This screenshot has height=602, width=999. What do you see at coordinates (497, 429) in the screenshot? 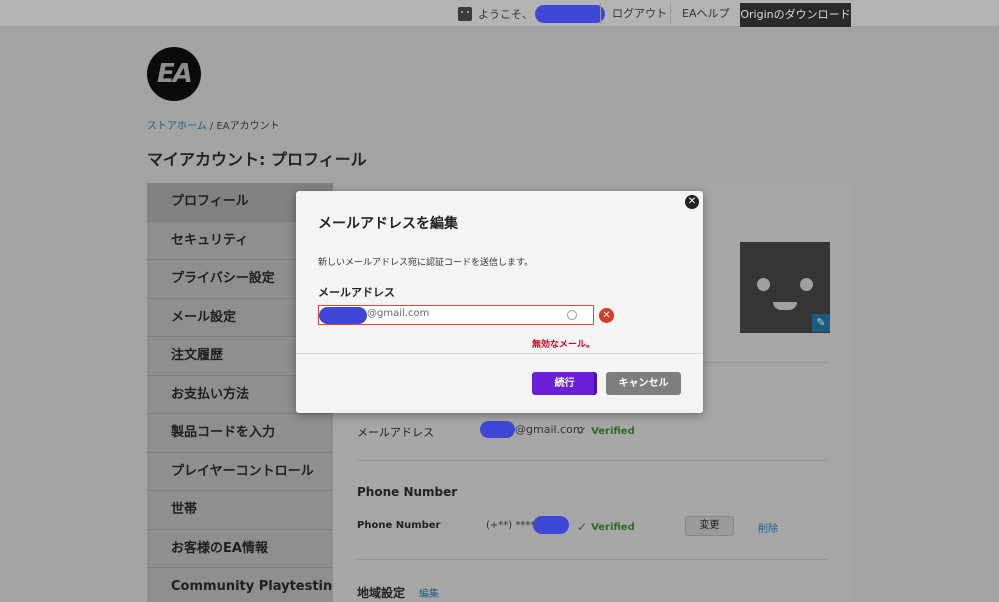
I see `redacted-email-local` at bounding box center [497, 429].